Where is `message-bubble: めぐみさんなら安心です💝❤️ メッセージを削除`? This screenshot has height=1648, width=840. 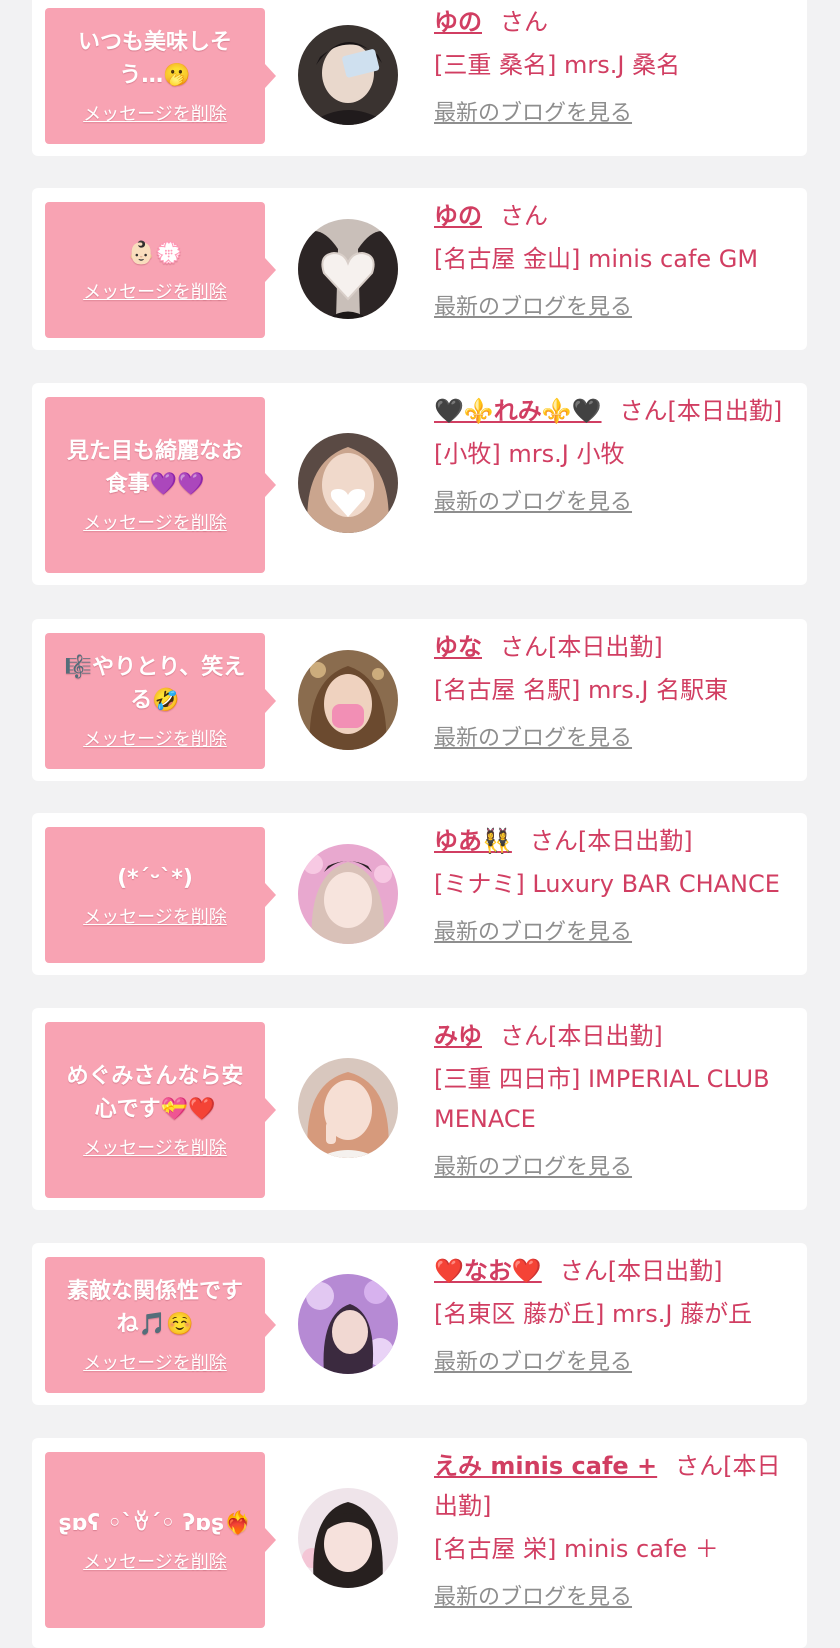 message-bubble: めぐみさんなら安心です💝❤️ メッセージを削除 is located at coordinates (160, 1110).